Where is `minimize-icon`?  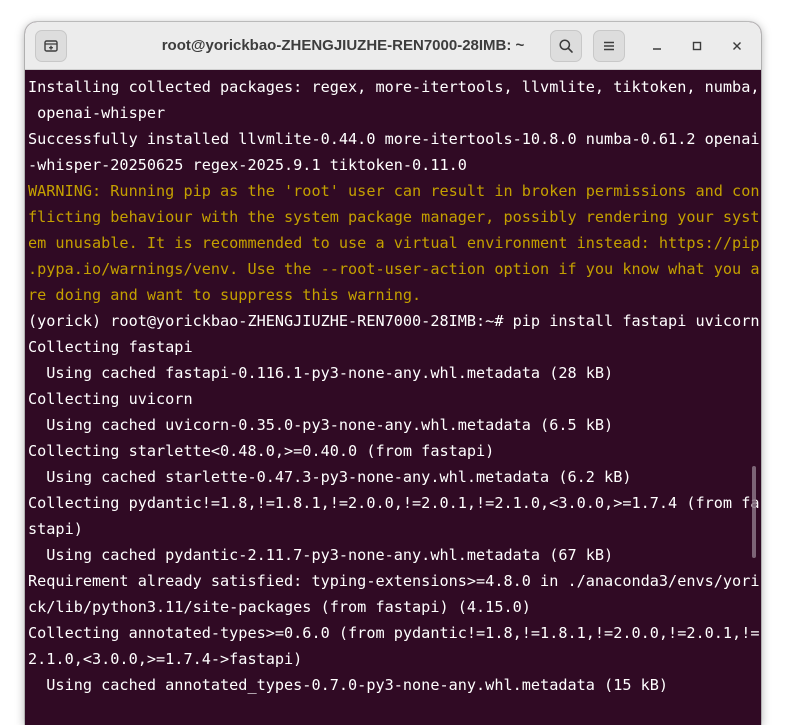 minimize-icon is located at coordinates (657, 49).